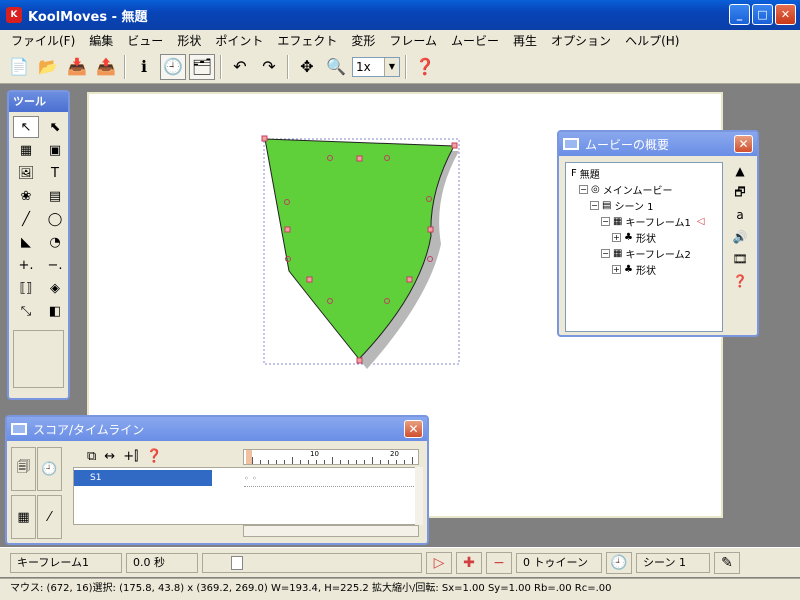  I want to click on shadow-tool-icon: ◧, so click(55, 311).